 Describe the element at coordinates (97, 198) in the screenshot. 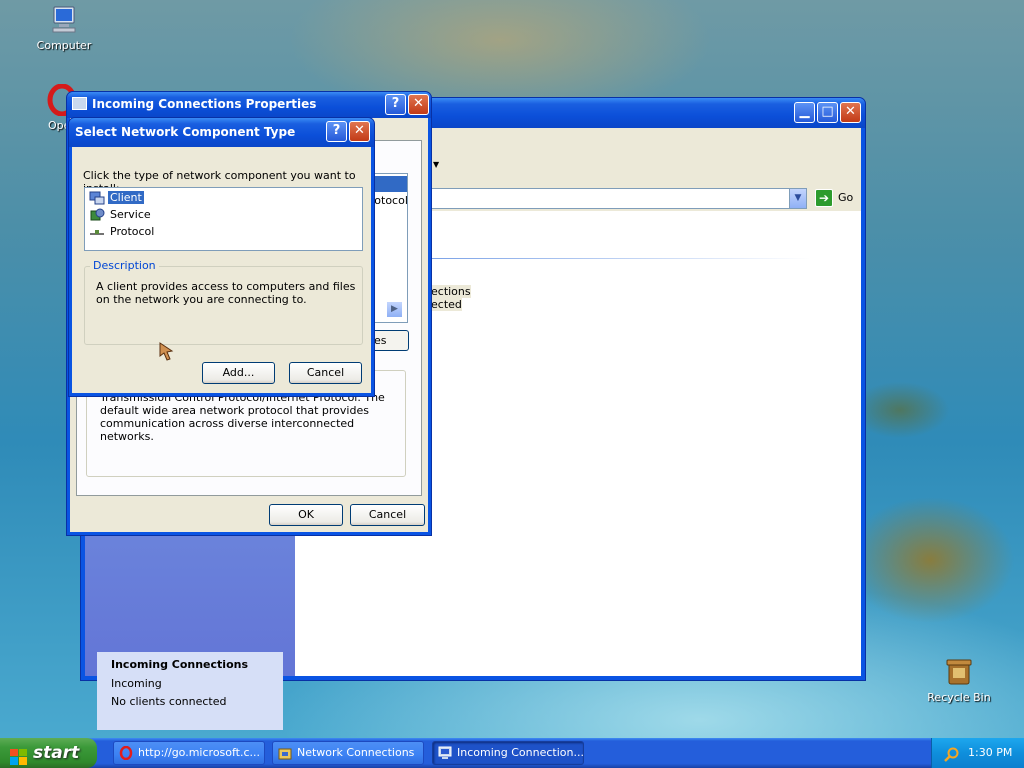

I see `client-icon` at that location.